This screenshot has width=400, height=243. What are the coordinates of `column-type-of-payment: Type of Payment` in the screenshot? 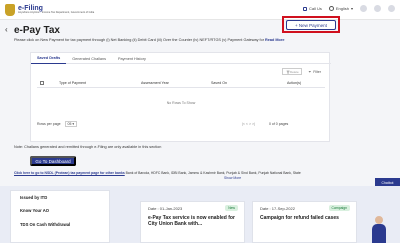 It's located at (72, 83).